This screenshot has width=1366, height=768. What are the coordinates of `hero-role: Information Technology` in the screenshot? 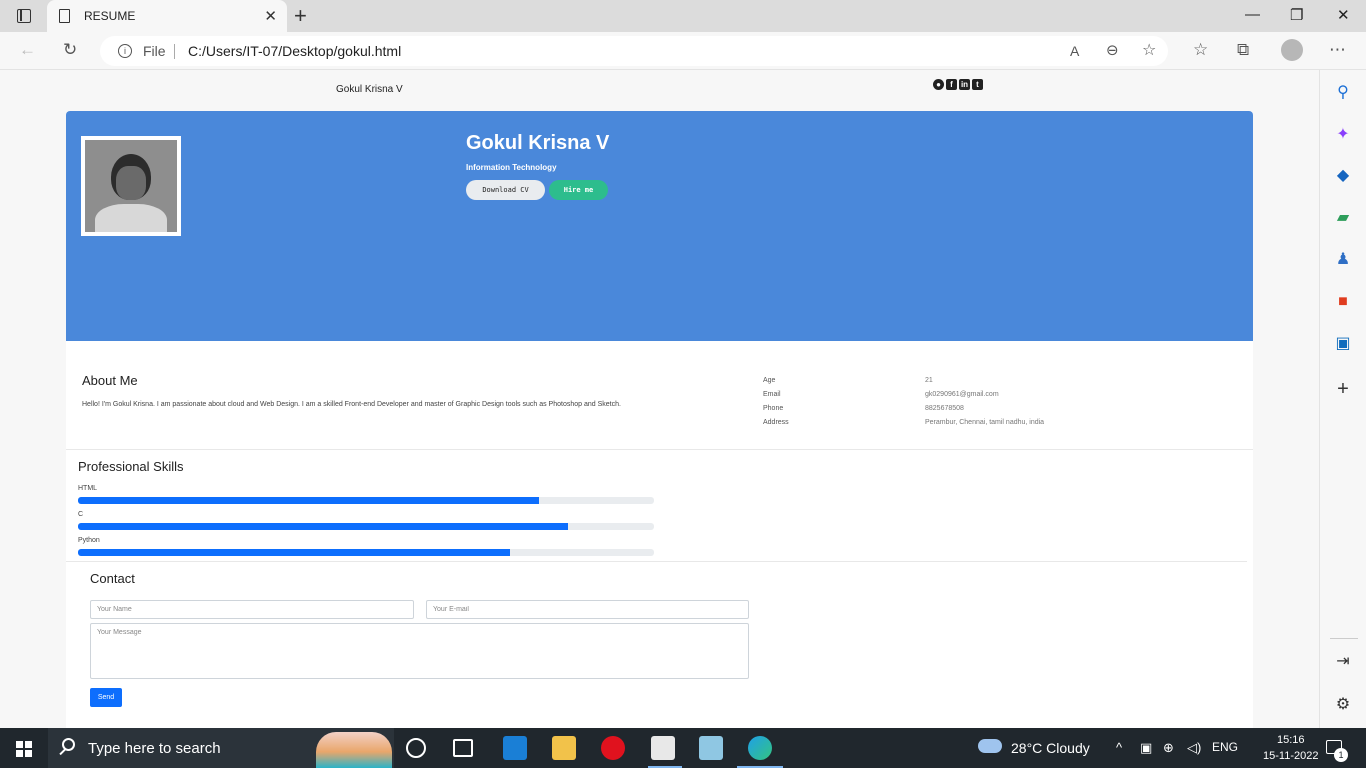 It's located at (511, 167).